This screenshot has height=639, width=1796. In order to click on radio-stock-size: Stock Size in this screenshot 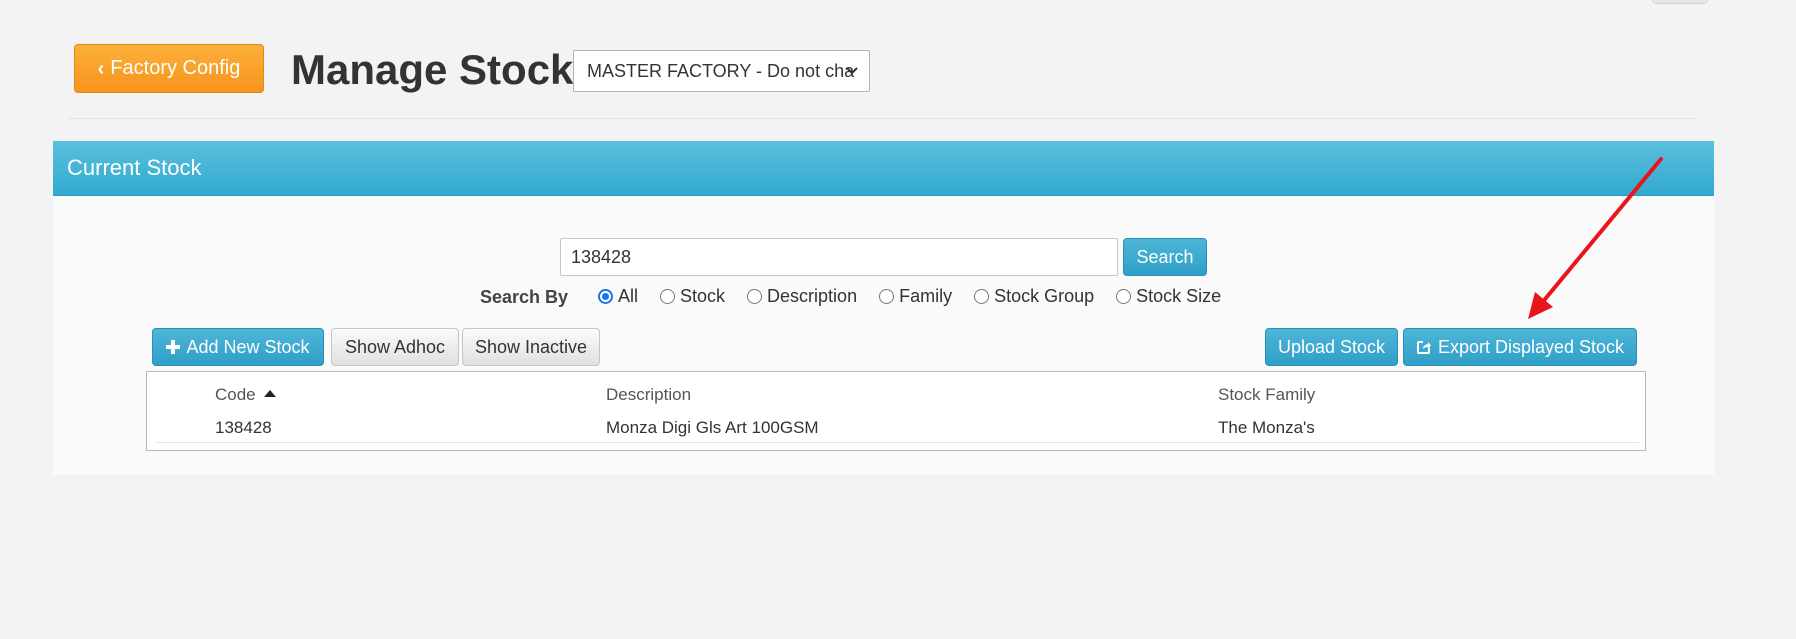, I will do `click(1168, 296)`.